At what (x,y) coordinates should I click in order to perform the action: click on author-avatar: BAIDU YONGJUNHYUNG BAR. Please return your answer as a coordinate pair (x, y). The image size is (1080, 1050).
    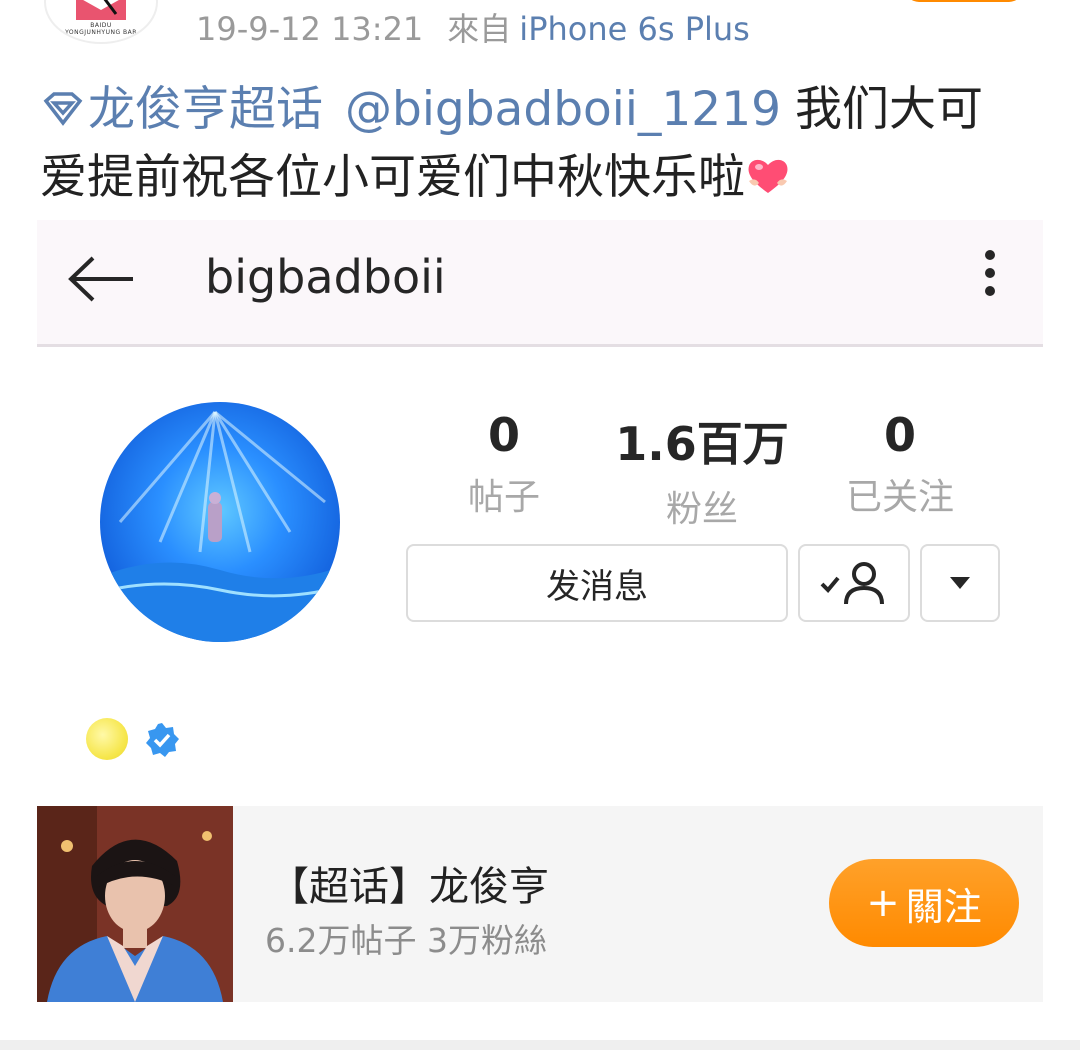
    Looking at the image, I should click on (101, 22).